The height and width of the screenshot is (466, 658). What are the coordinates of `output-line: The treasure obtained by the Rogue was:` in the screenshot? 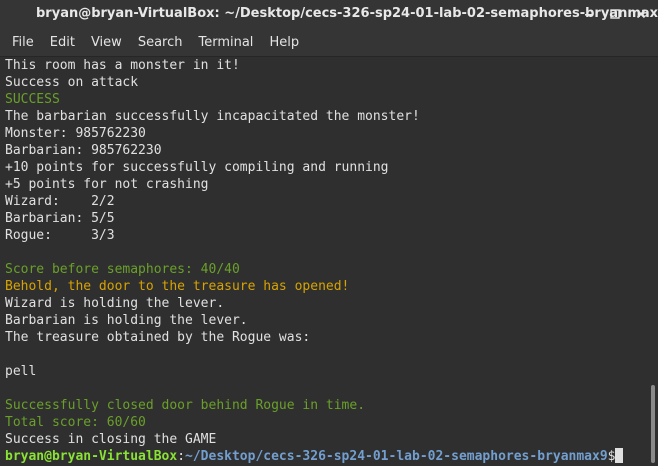 It's located at (158, 337).